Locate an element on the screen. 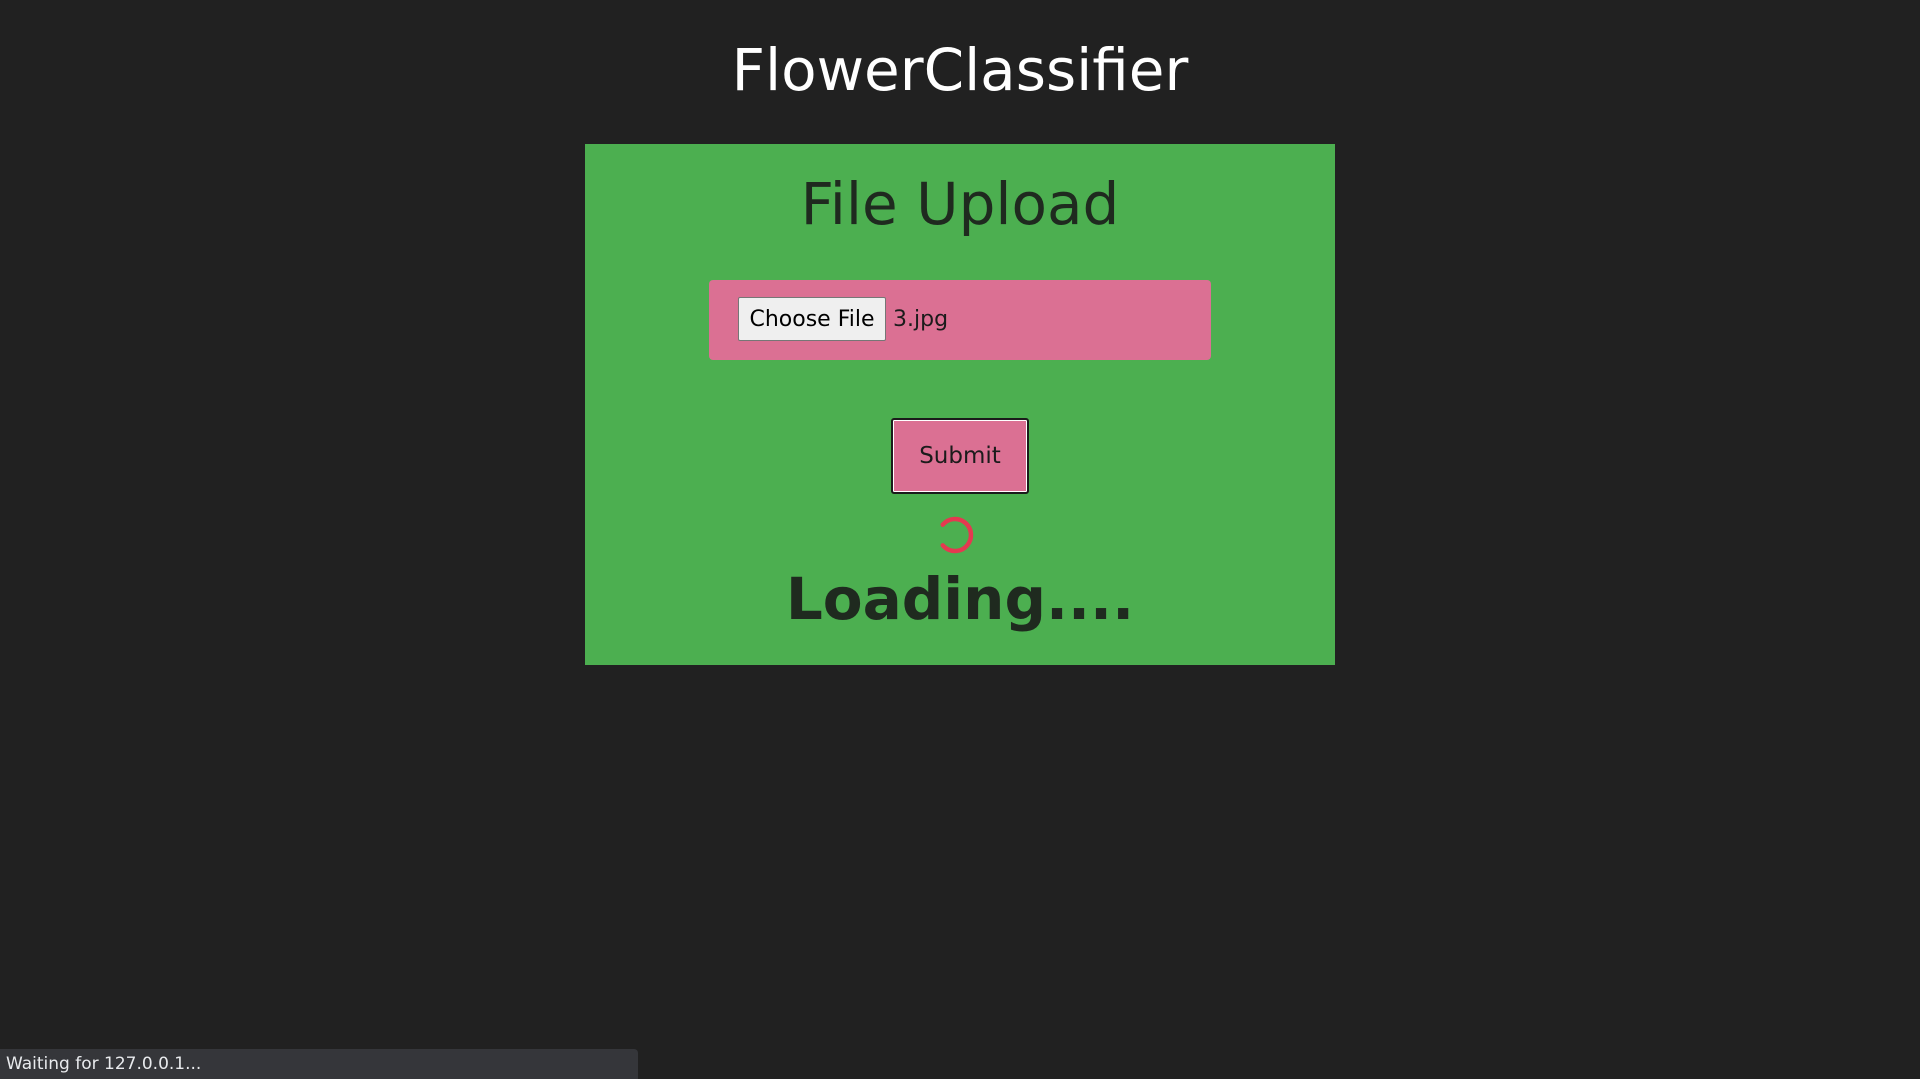 This screenshot has height=1079, width=1920. file-input-container: Choose File 3.jpg is located at coordinates (960, 320).